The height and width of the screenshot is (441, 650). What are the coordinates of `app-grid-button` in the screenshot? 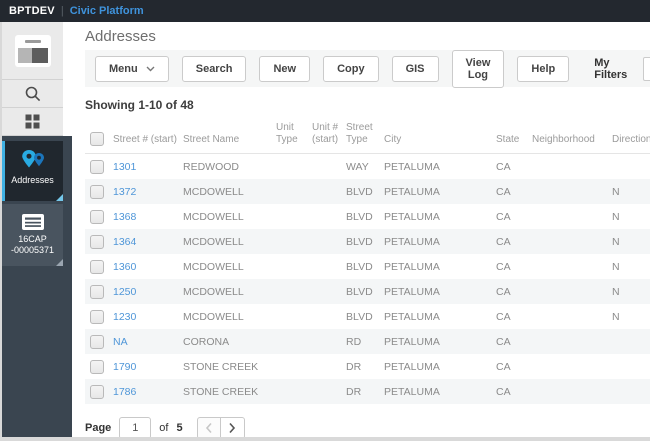 It's located at (32, 122).